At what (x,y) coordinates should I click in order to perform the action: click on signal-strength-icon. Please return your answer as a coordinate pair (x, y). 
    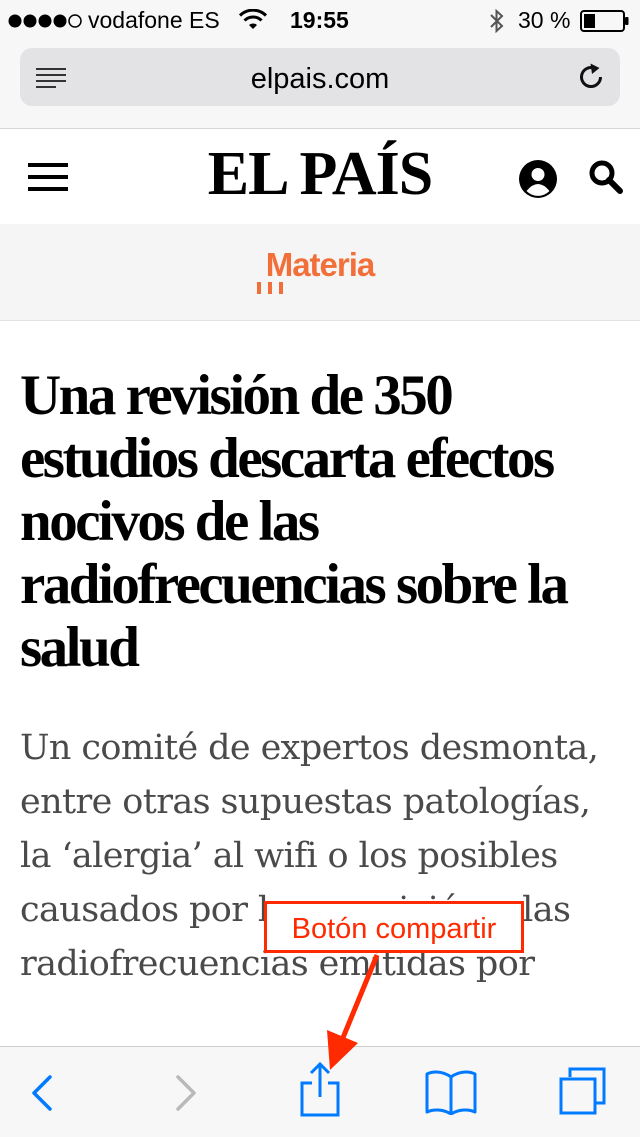
    Looking at the image, I should click on (45, 21).